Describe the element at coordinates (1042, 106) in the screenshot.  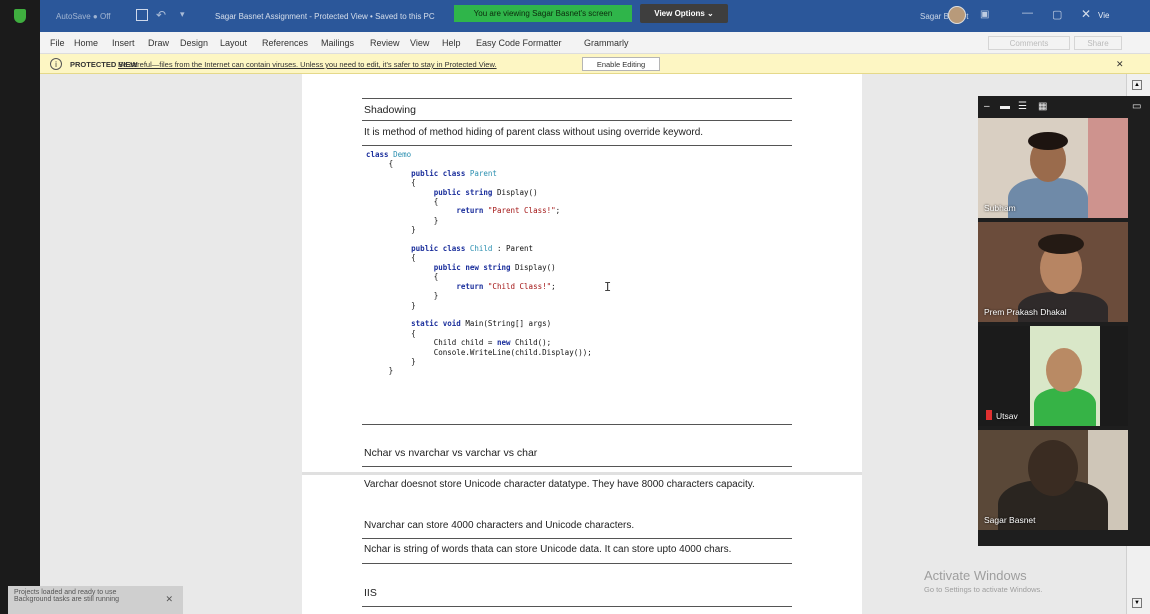
I see `gallery-view-icon: ▦` at that location.